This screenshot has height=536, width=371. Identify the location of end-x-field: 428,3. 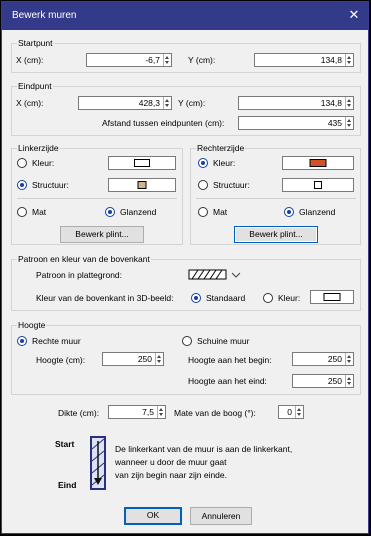
(125, 103).